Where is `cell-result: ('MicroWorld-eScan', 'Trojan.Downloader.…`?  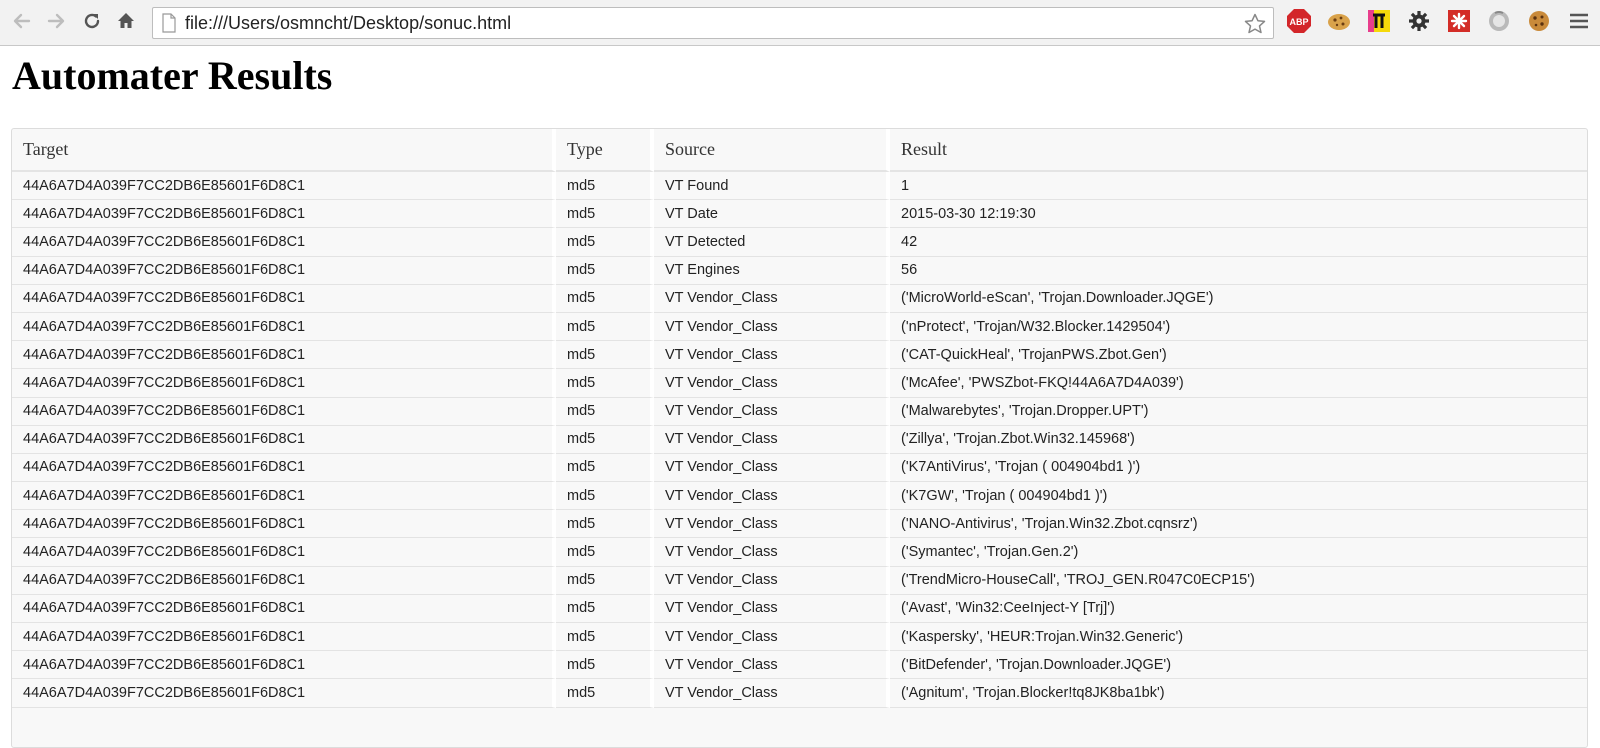
cell-result: ('MicroWorld-eScan', 'Trojan.Downloader.… is located at coordinates (1238, 299).